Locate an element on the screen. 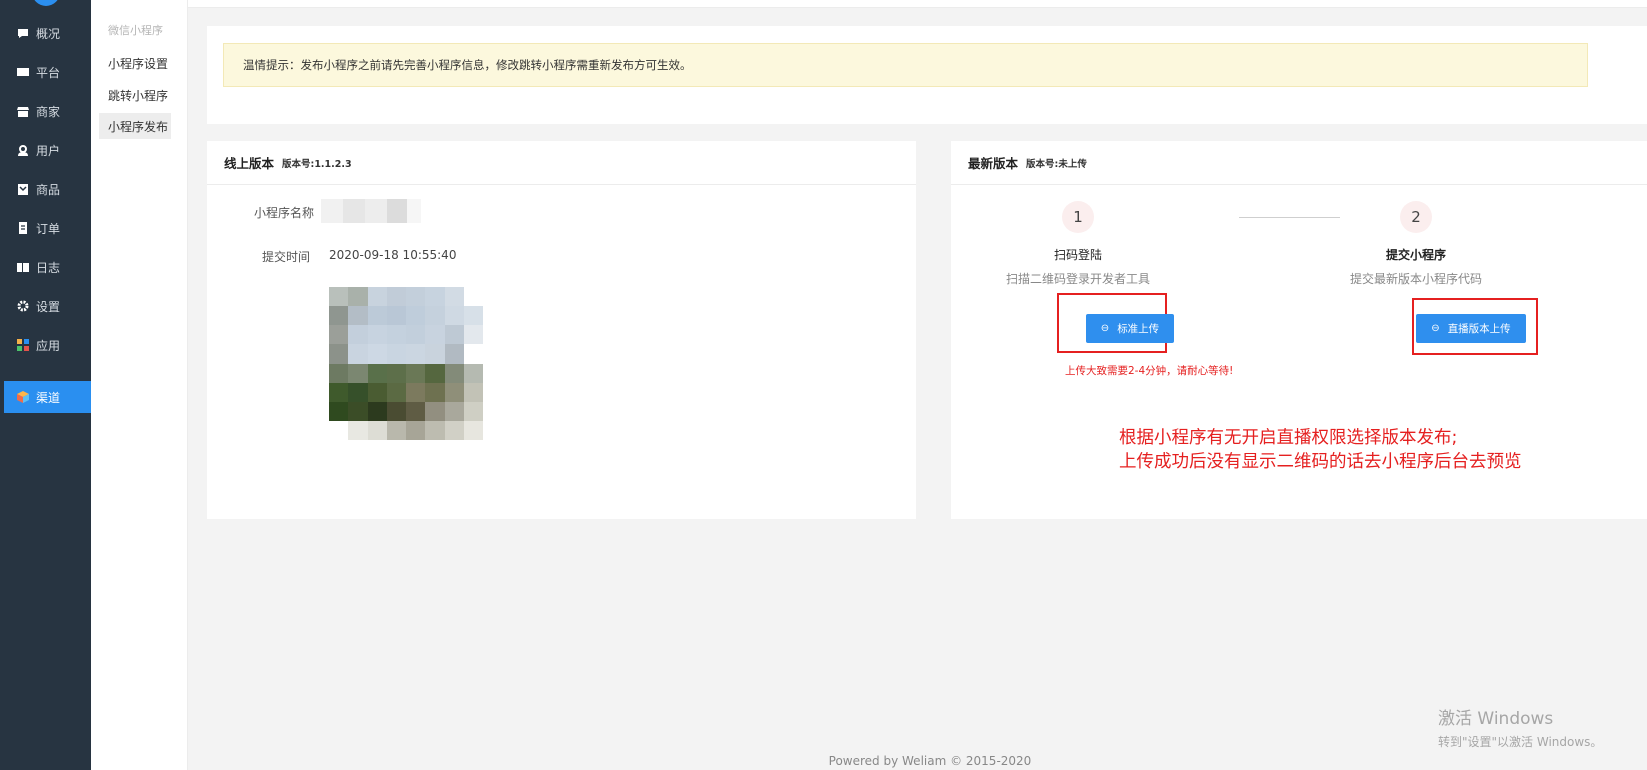 The height and width of the screenshot is (770, 1647). name-label: 小程序名称 is located at coordinates (284, 213).